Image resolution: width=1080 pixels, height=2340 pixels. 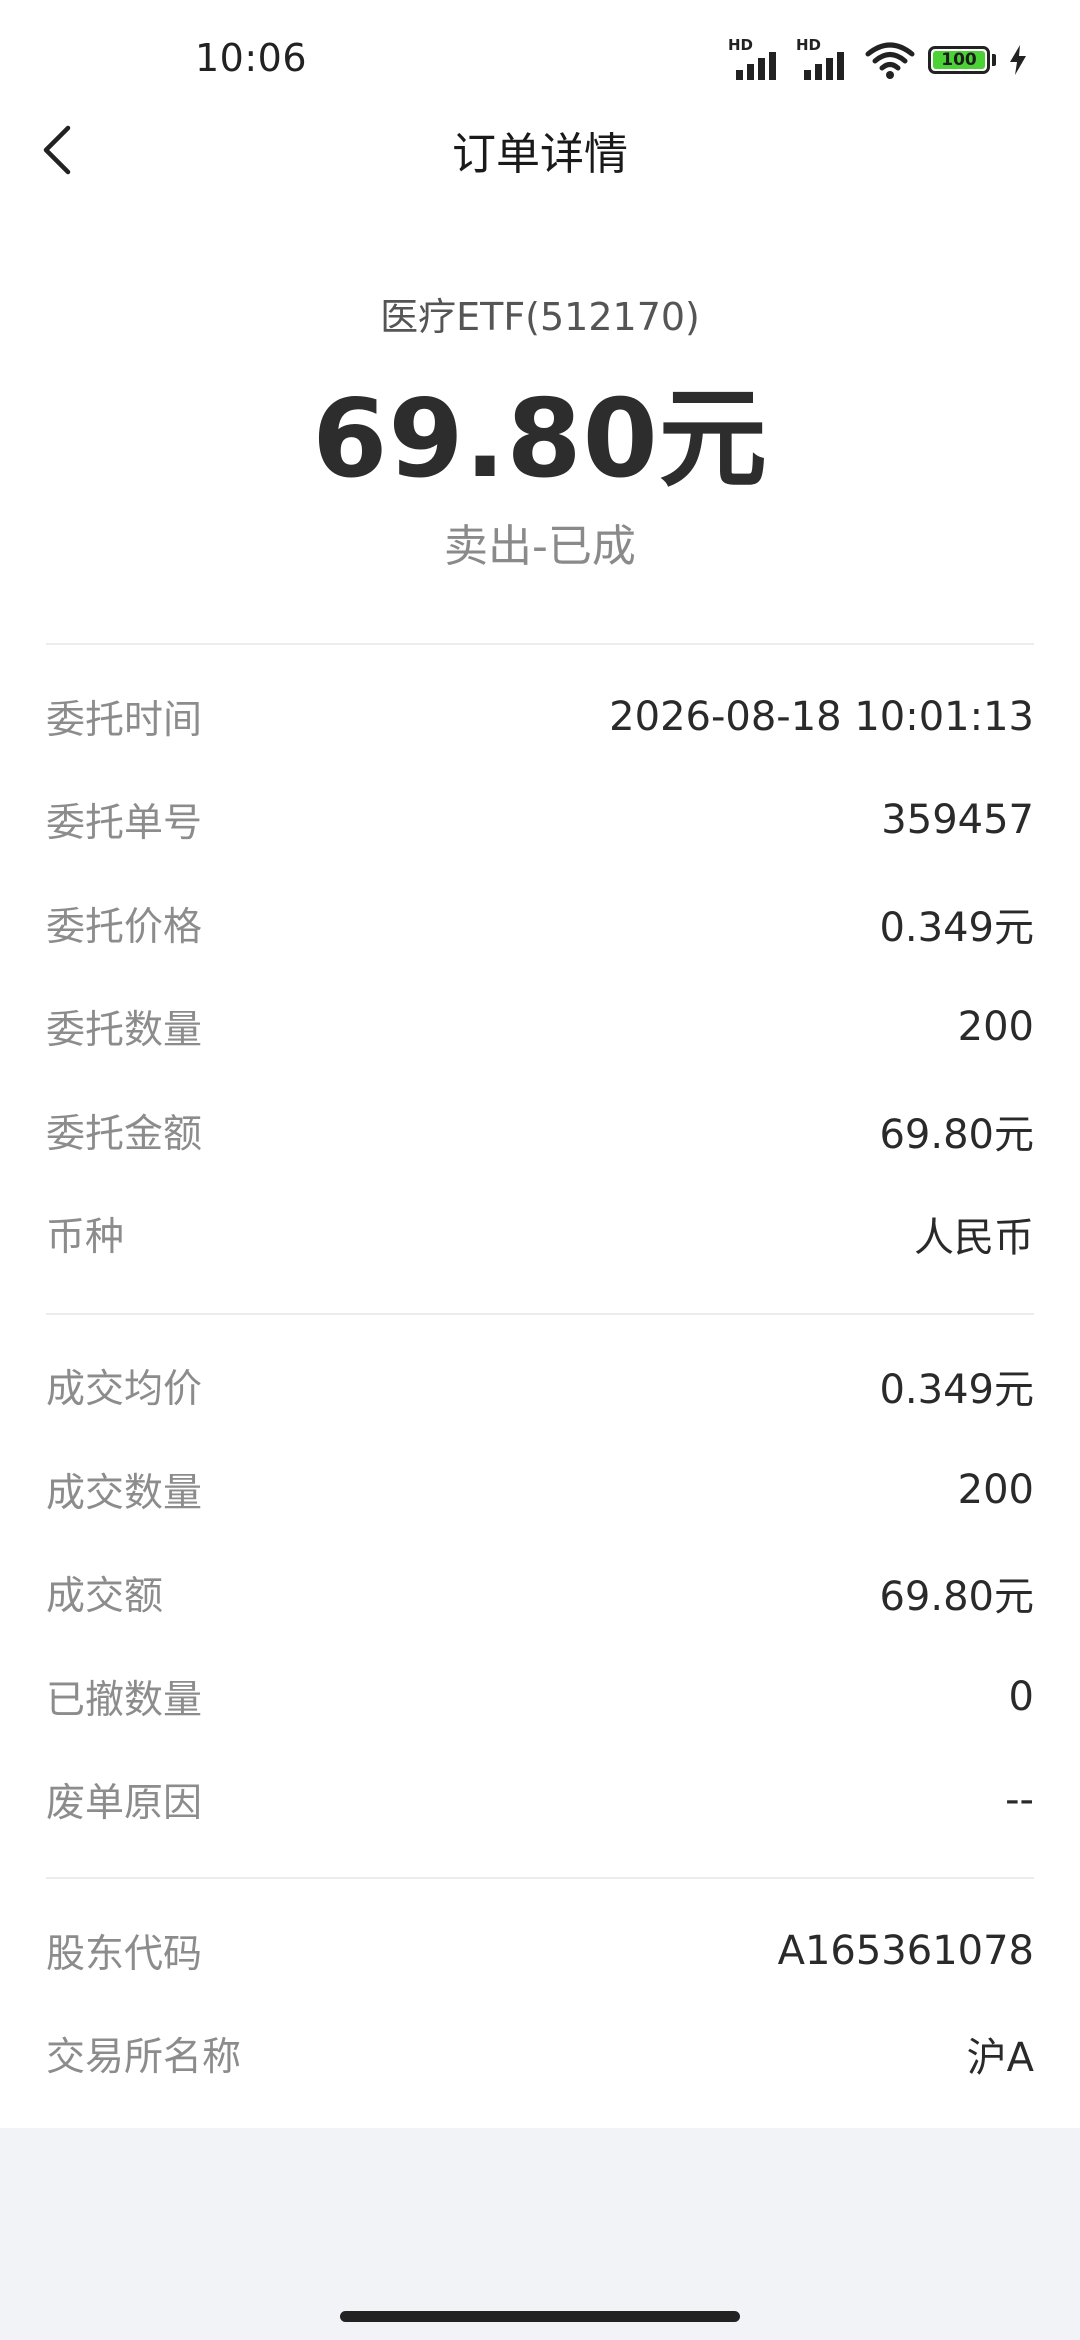 What do you see at coordinates (124, 1803) in the screenshot?
I see `row-label: 废单原因` at bounding box center [124, 1803].